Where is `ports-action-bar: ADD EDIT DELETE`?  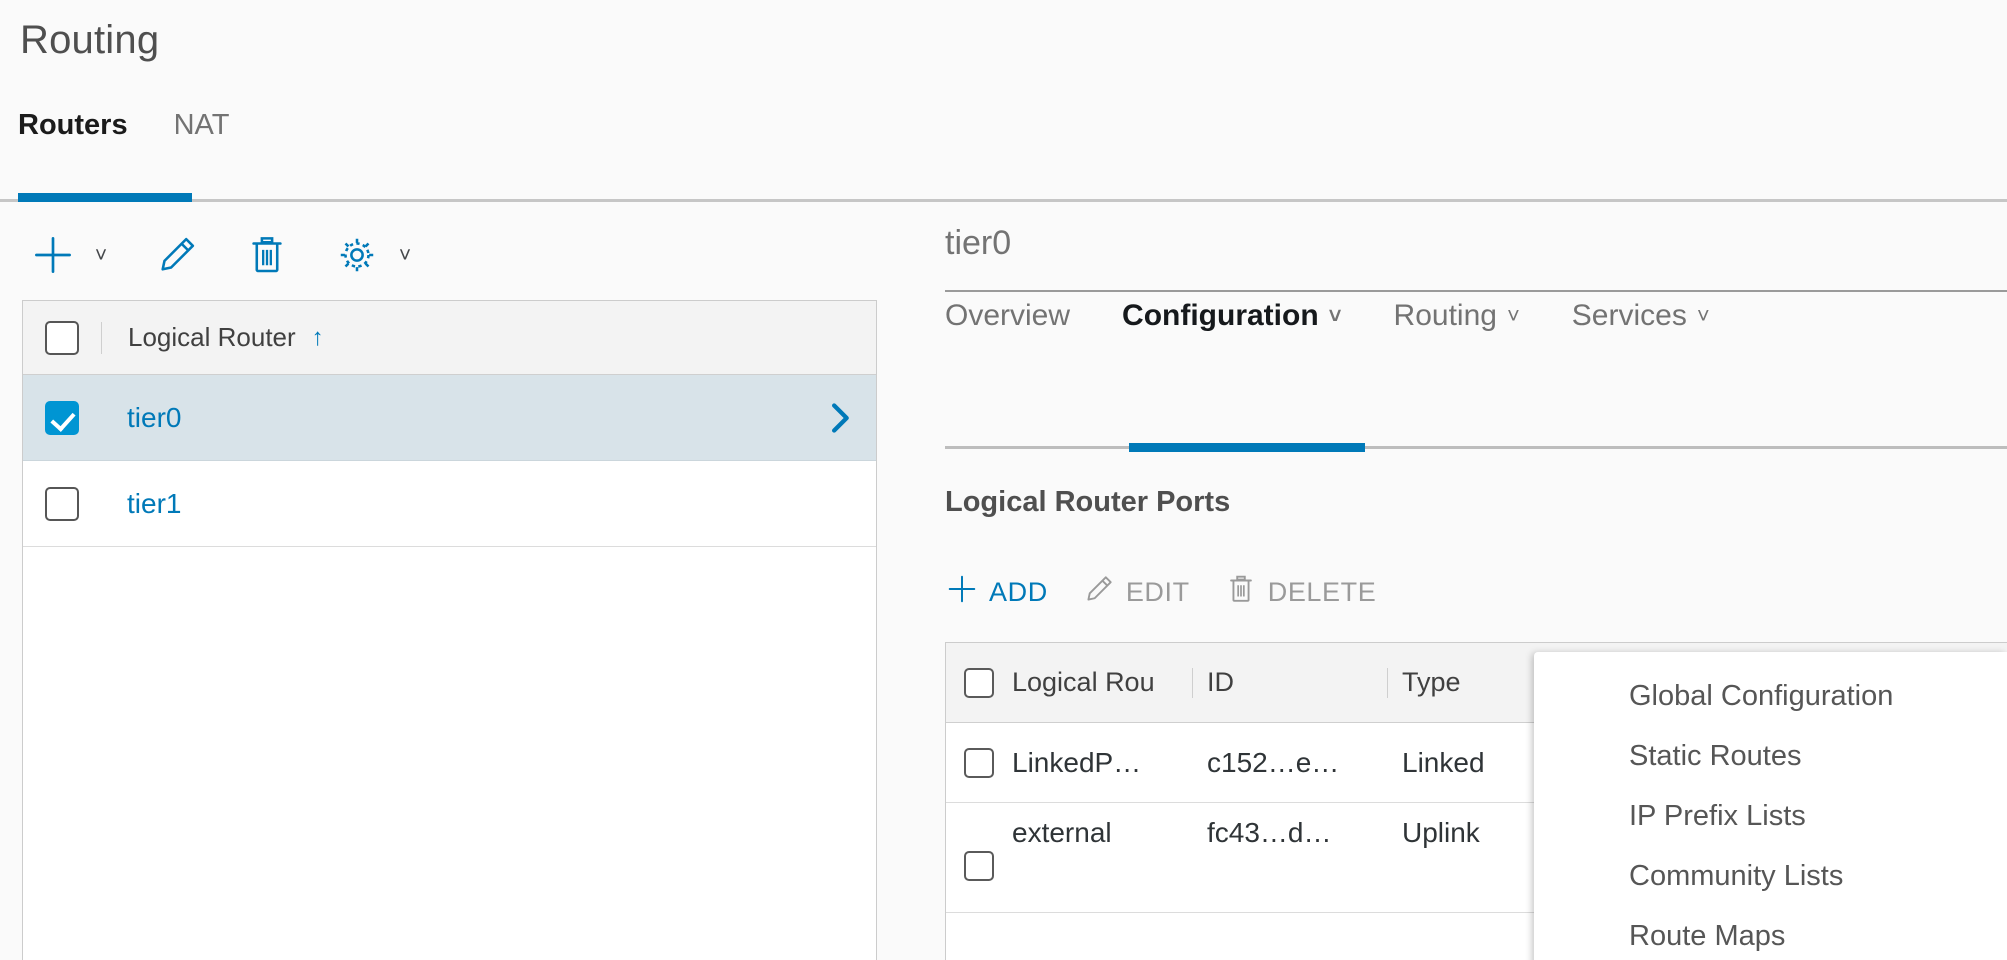 ports-action-bar: ADD EDIT DELETE is located at coordinates (1160, 592).